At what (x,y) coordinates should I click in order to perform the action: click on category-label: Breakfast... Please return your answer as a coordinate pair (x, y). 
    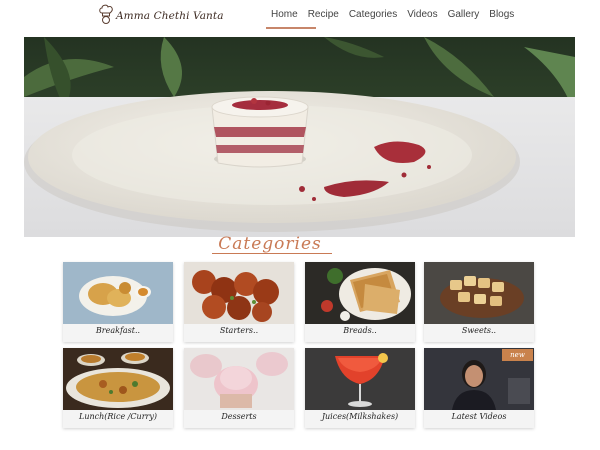
    Looking at the image, I should click on (118, 330).